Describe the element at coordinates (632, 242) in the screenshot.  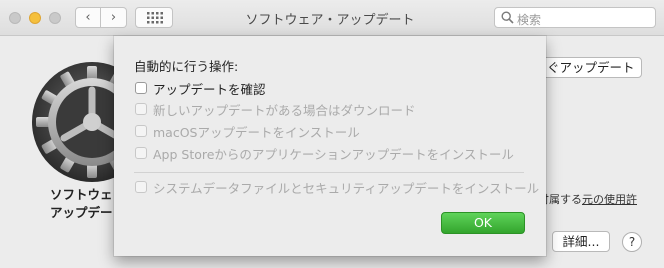
I see `help-button: ?` at that location.